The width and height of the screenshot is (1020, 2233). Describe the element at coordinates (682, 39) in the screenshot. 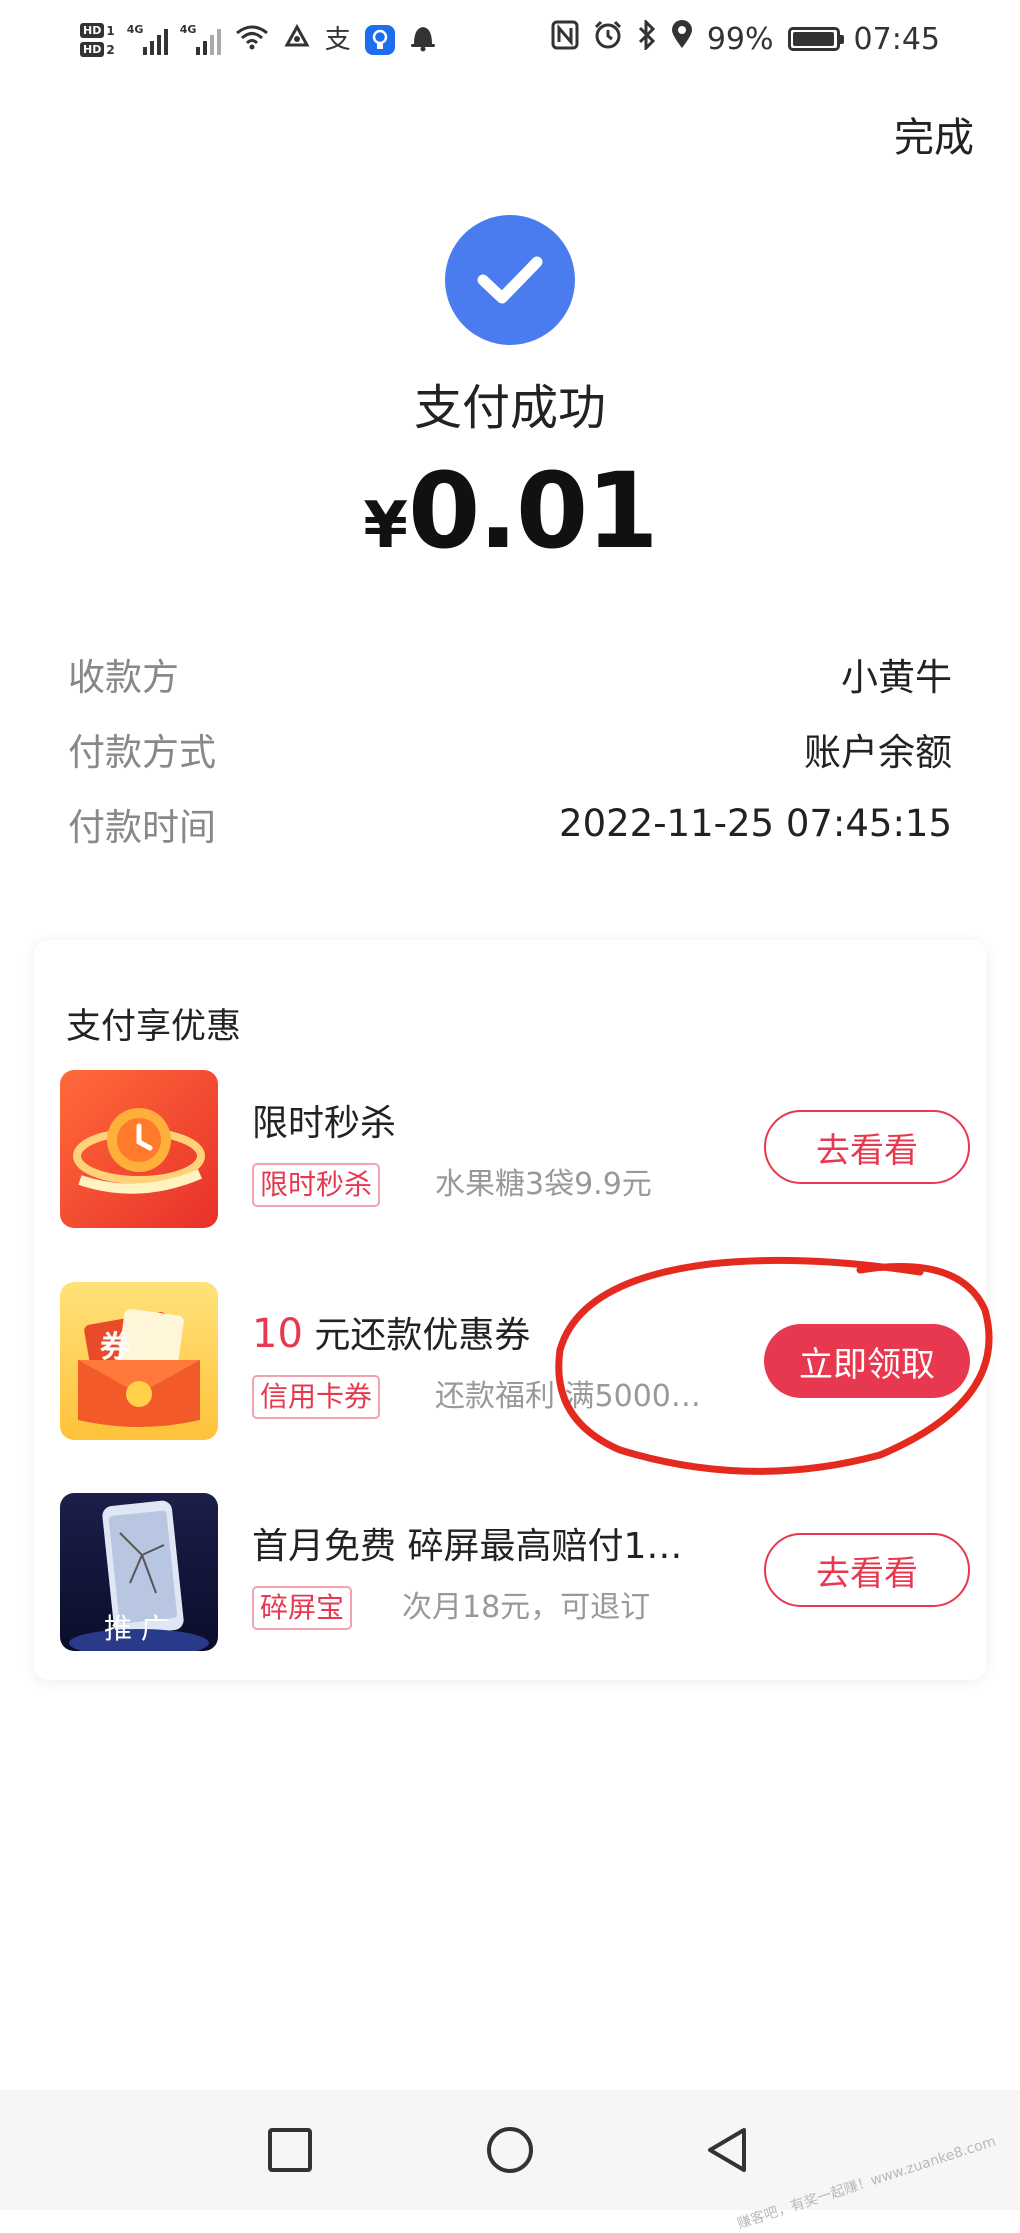

I see `location-icon` at that location.